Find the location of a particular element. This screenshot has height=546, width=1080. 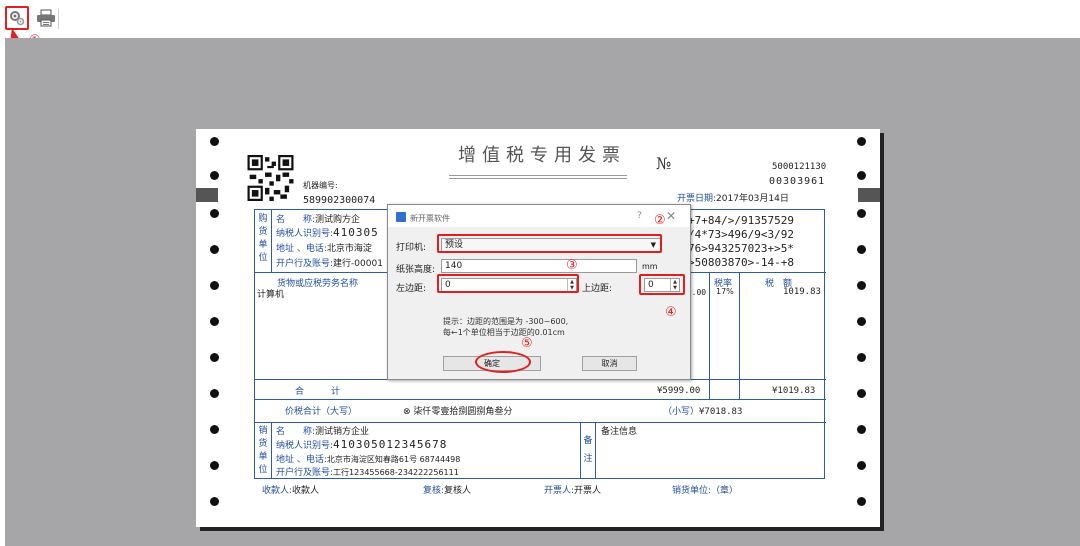

seller-bank-value: 工行123455668-234222256111 is located at coordinates (396, 472).